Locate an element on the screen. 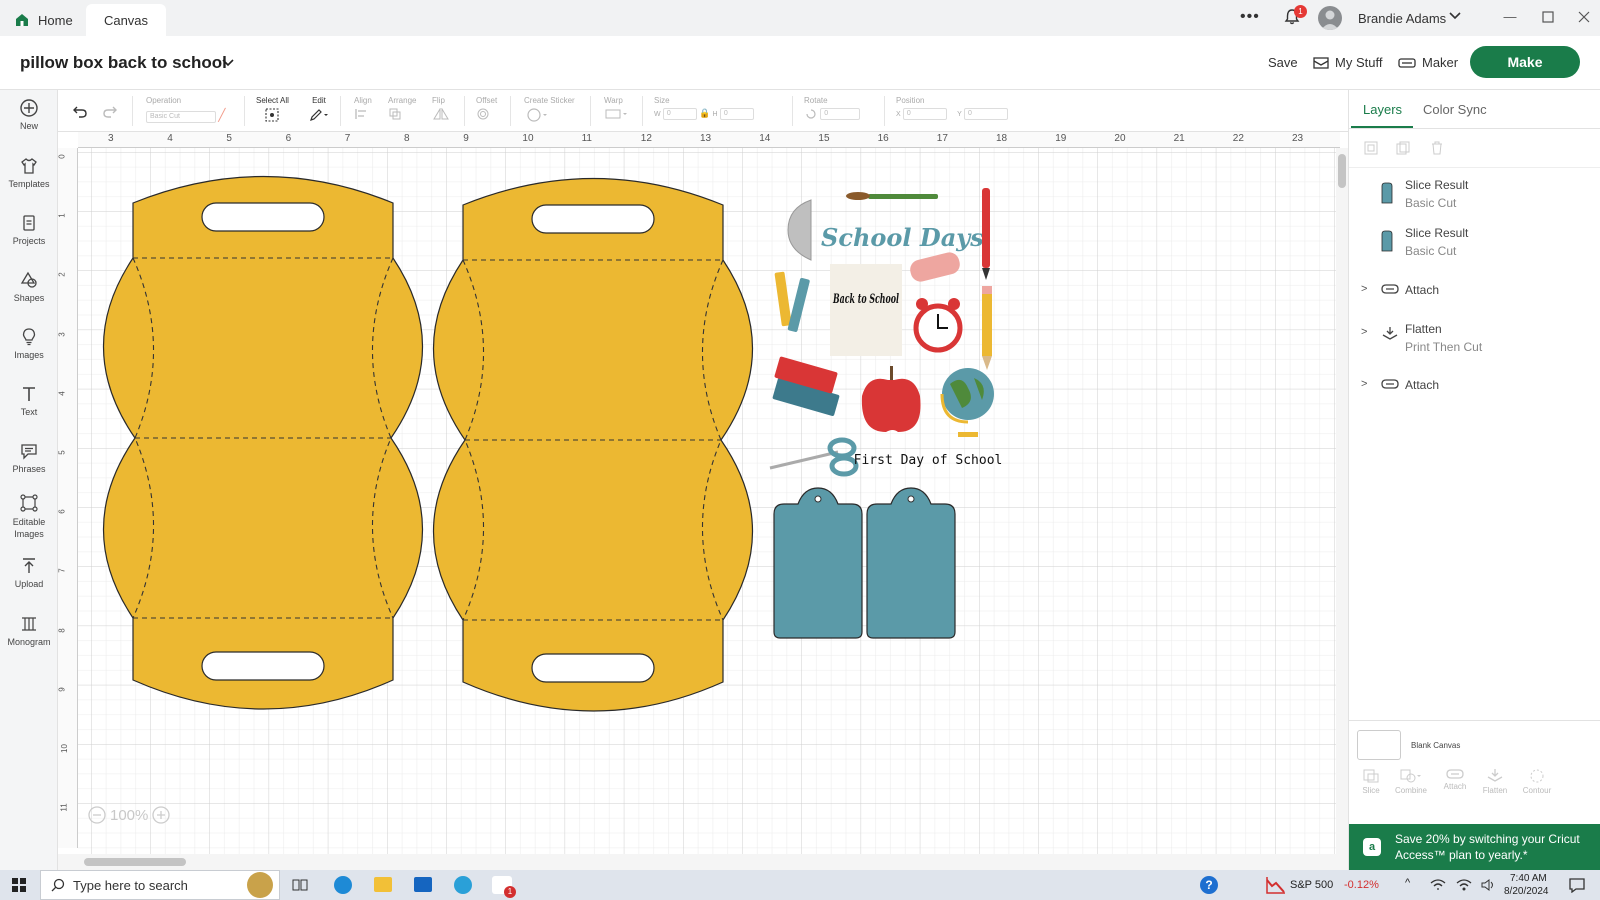 The height and width of the screenshot is (900, 1600). skype-icon is located at coordinates (463, 885).